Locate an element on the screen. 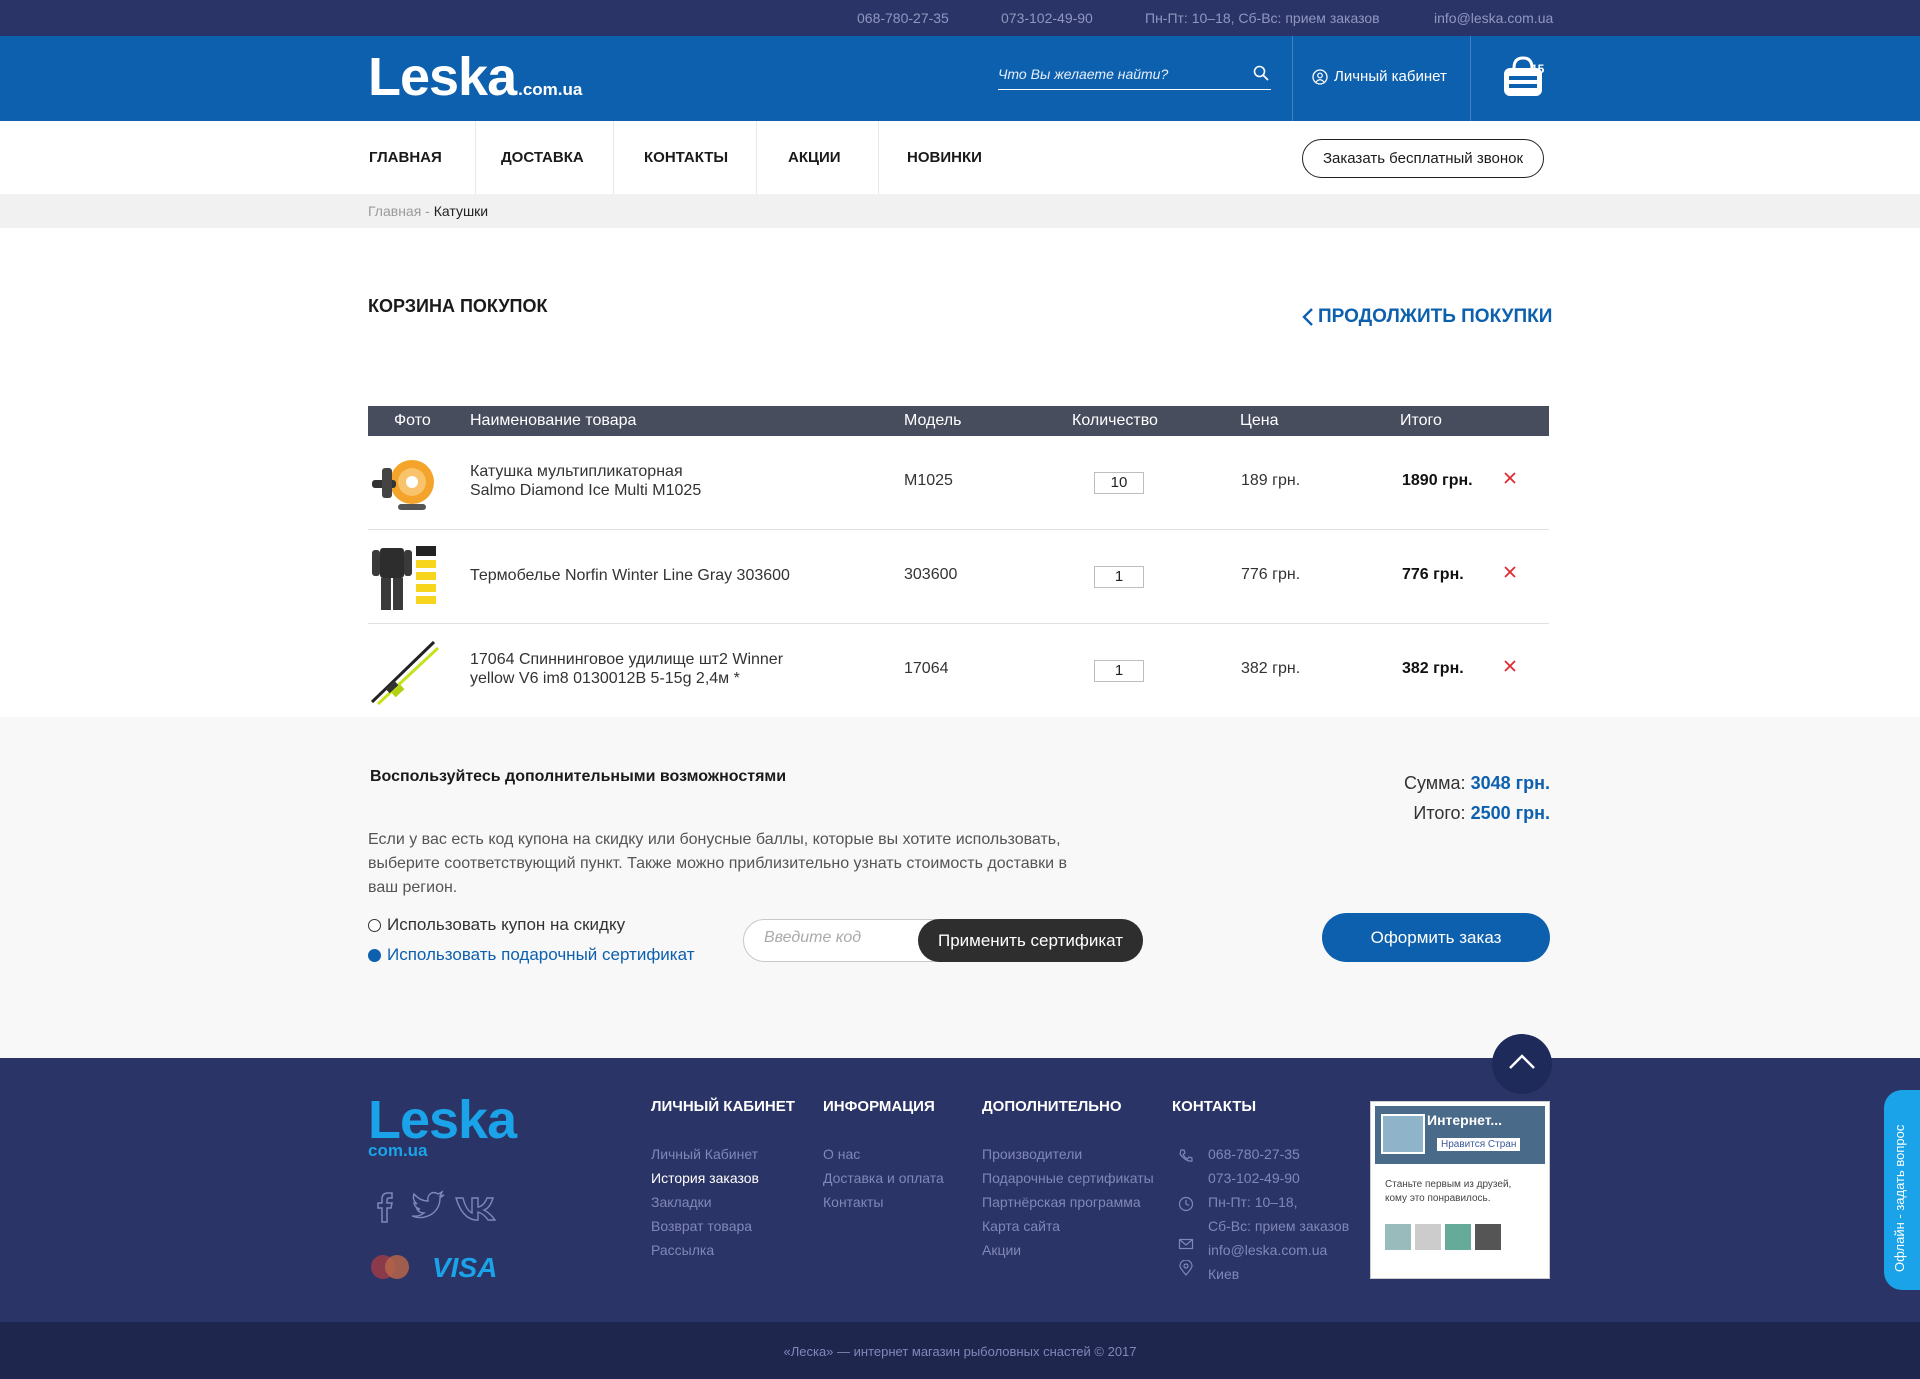  search-icon is located at coordinates (1261, 73).